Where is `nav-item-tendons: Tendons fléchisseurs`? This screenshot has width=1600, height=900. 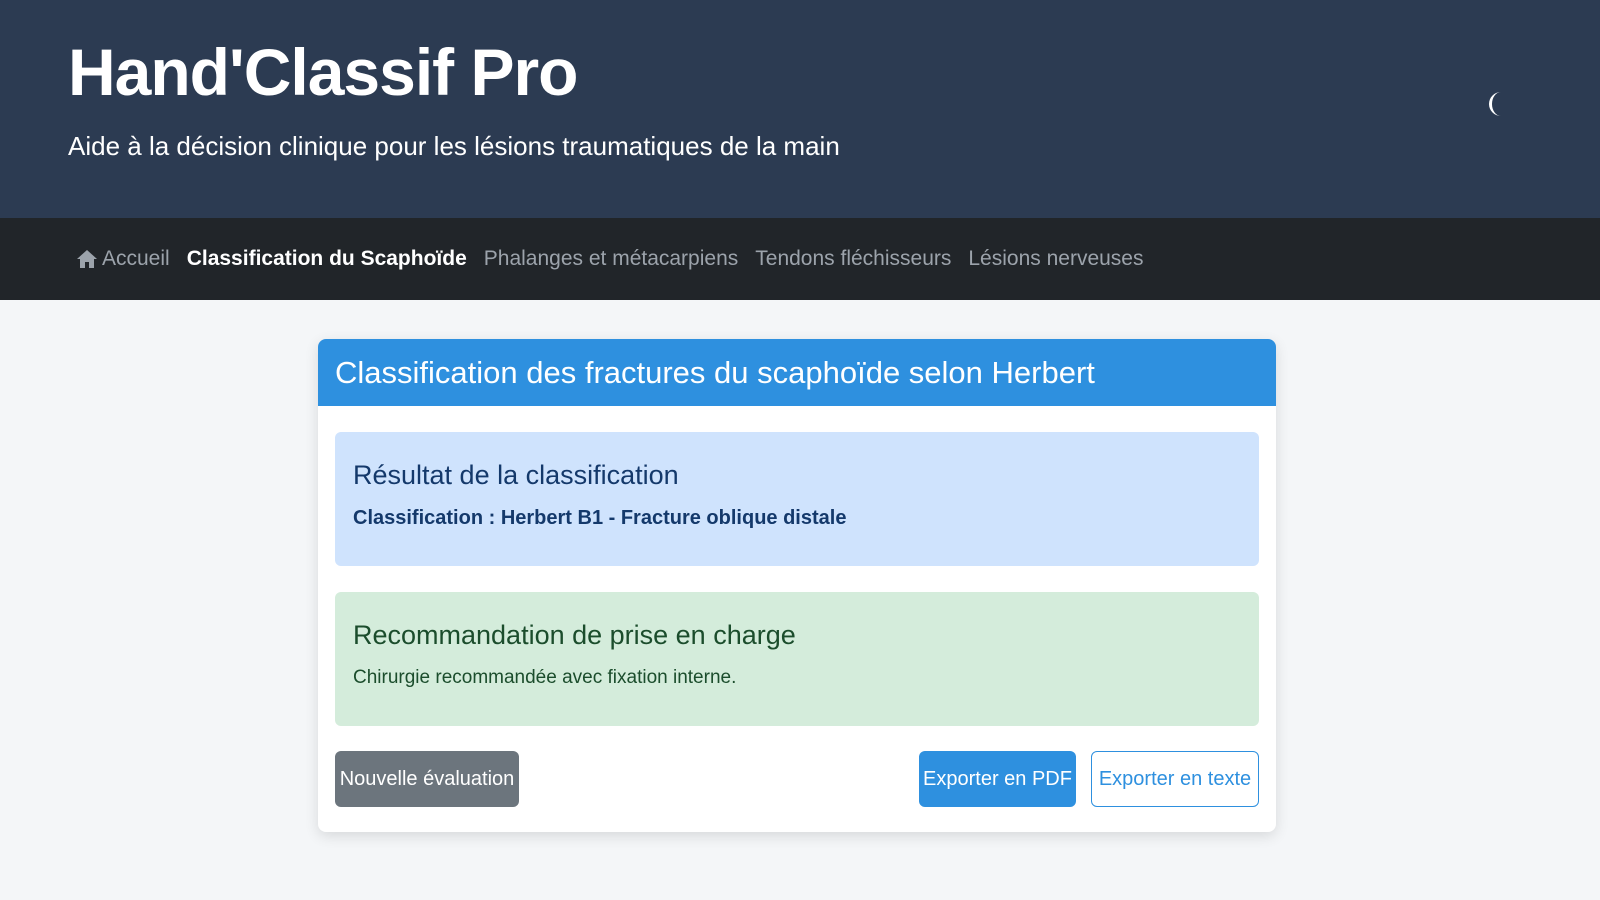 nav-item-tendons: Tendons fléchisseurs is located at coordinates (853, 259).